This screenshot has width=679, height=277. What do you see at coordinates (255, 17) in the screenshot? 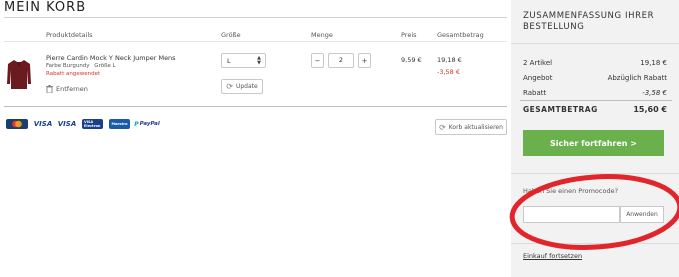
I see `title-divider` at bounding box center [255, 17].